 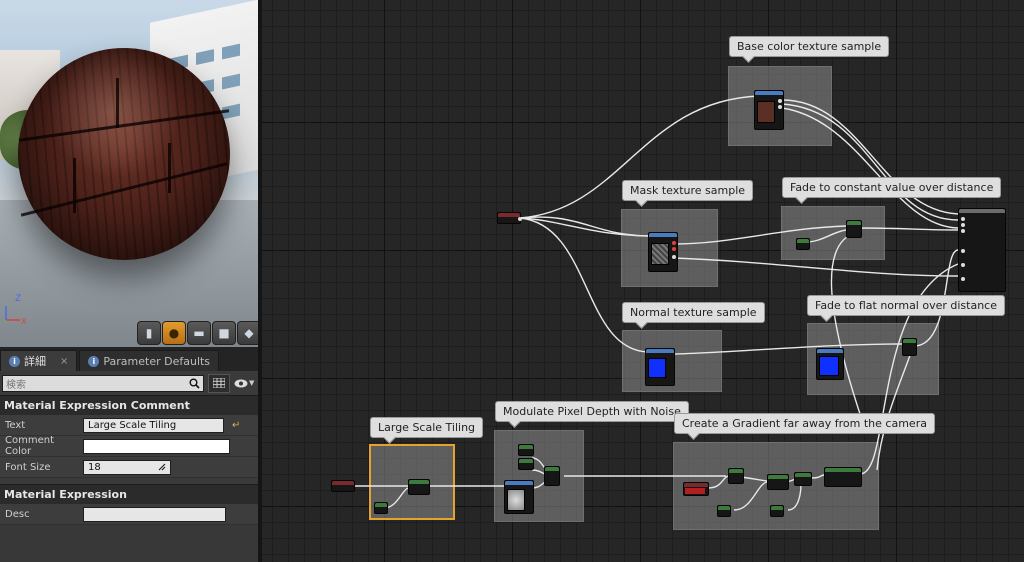 I want to click on param-node-texcoord-main, so click(x=509, y=218).